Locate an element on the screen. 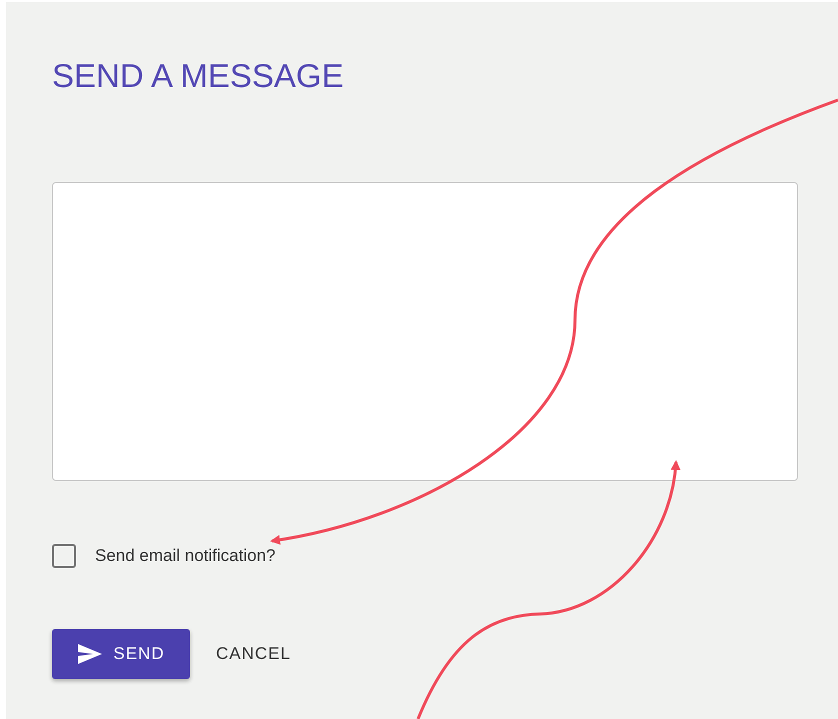  checkbox-label: Send email notification? is located at coordinates (185, 556).